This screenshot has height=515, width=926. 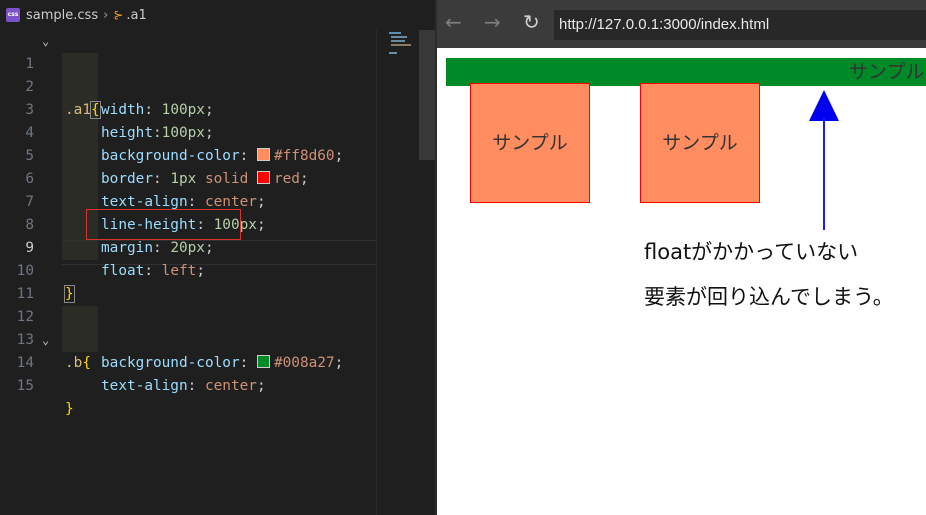 I want to click on chevron-right-icon: ›, so click(x=106, y=15).